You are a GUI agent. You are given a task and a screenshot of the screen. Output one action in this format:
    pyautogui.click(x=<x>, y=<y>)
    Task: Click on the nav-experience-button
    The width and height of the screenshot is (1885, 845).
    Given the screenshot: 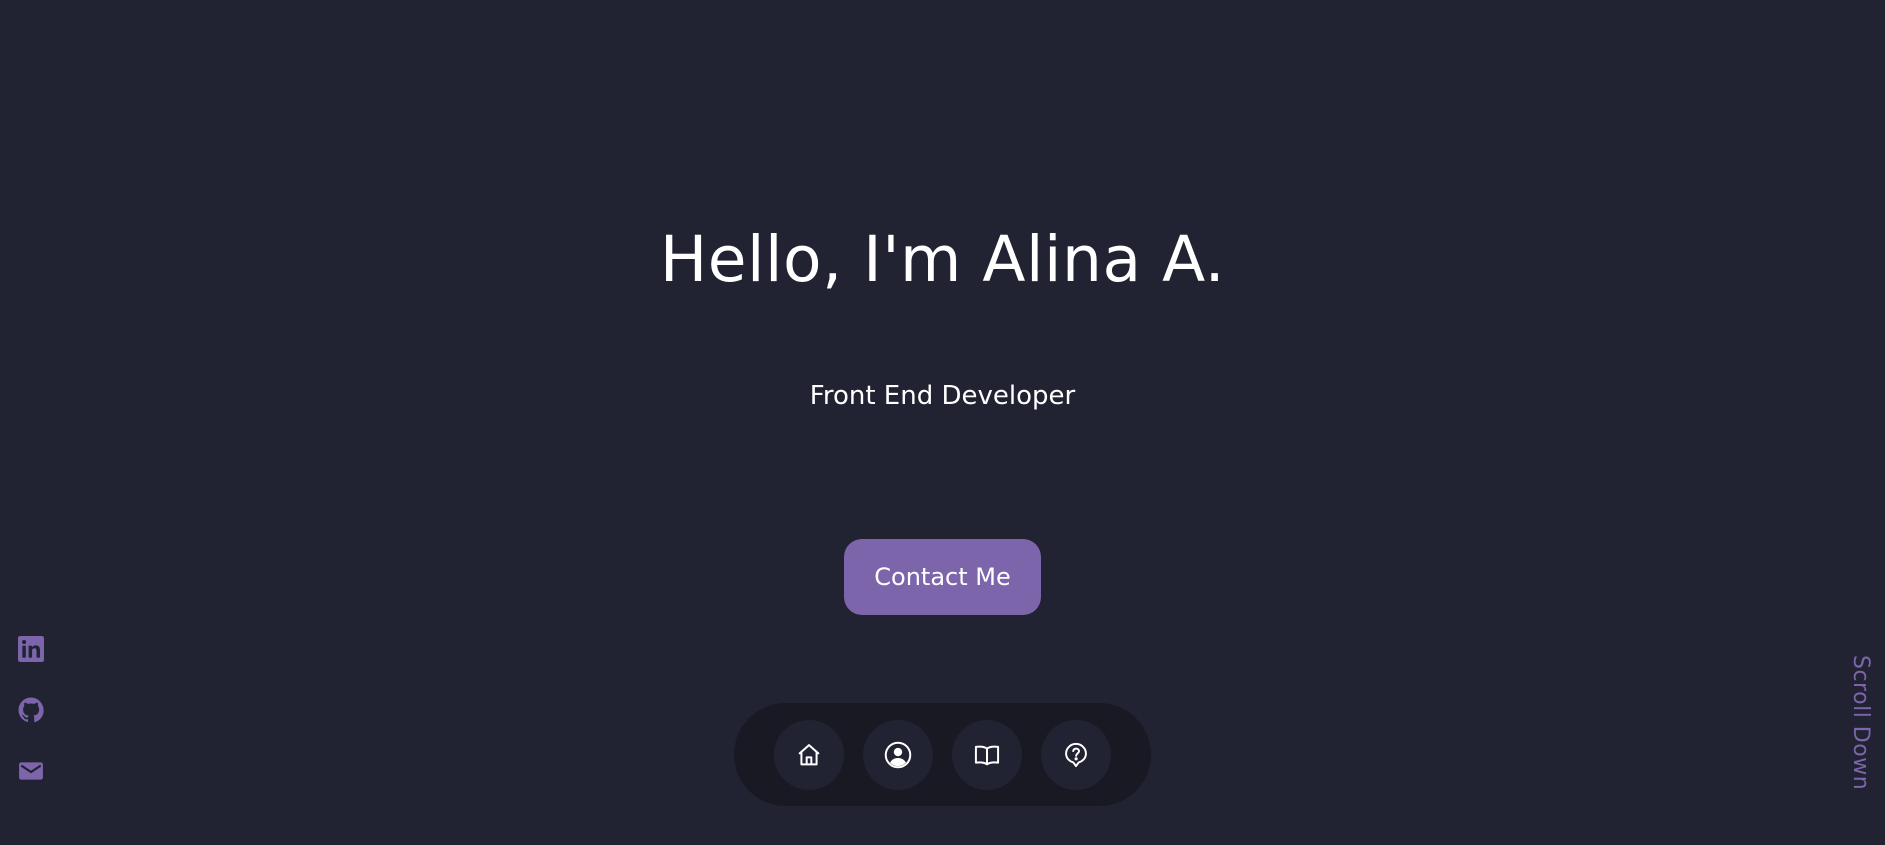 What is the action you would take?
    pyautogui.click(x=987, y=755)
    